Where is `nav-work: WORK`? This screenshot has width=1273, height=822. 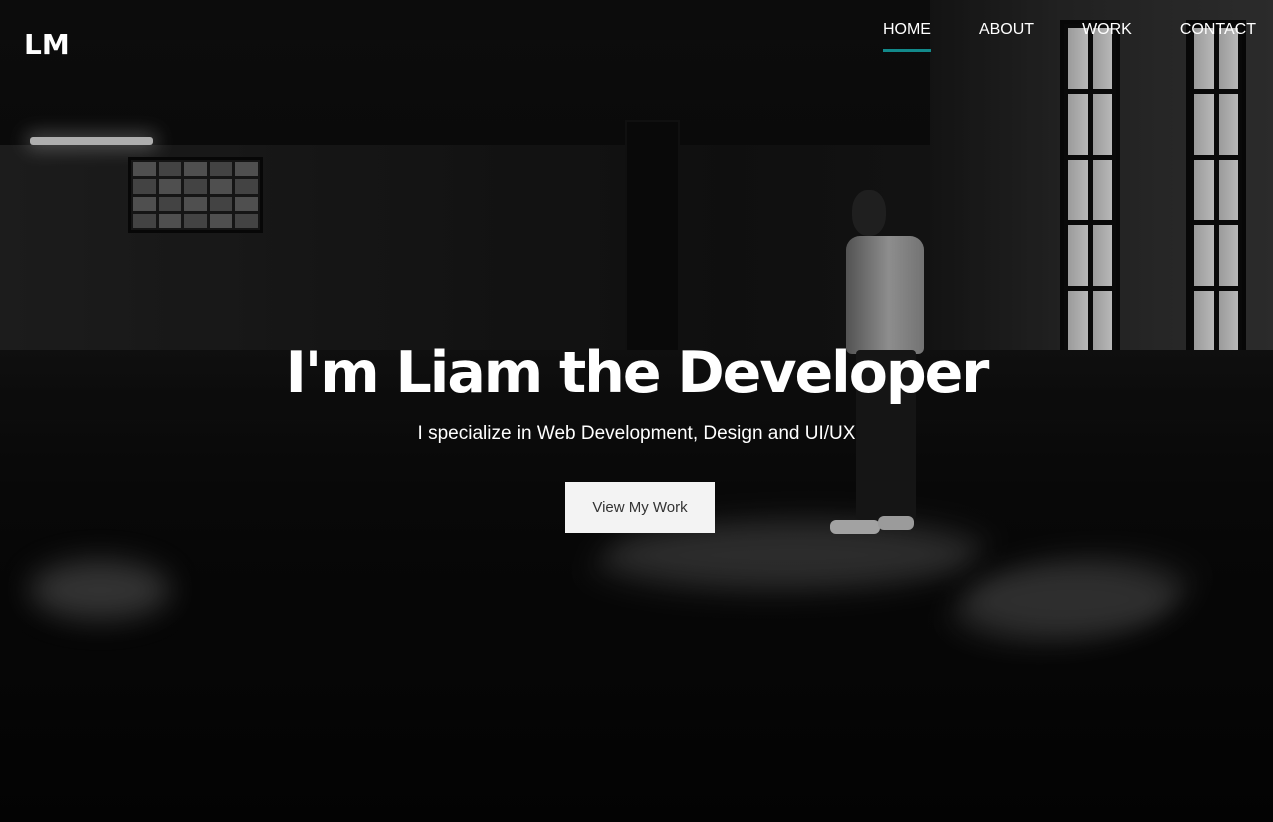
nav-work: WORK is located at coordinates (1107, 36).